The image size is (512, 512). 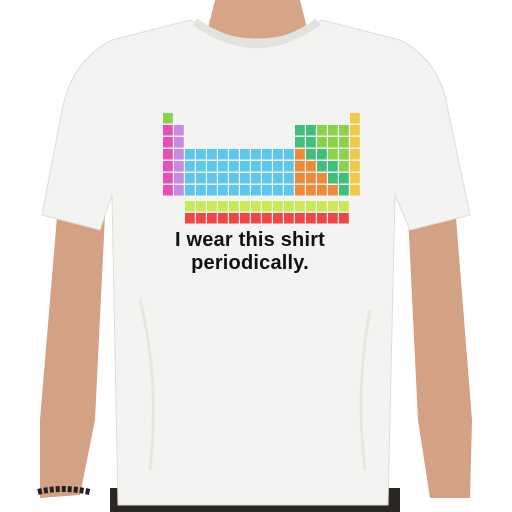 I want to click on right-arm, so click(x=440, y=351).